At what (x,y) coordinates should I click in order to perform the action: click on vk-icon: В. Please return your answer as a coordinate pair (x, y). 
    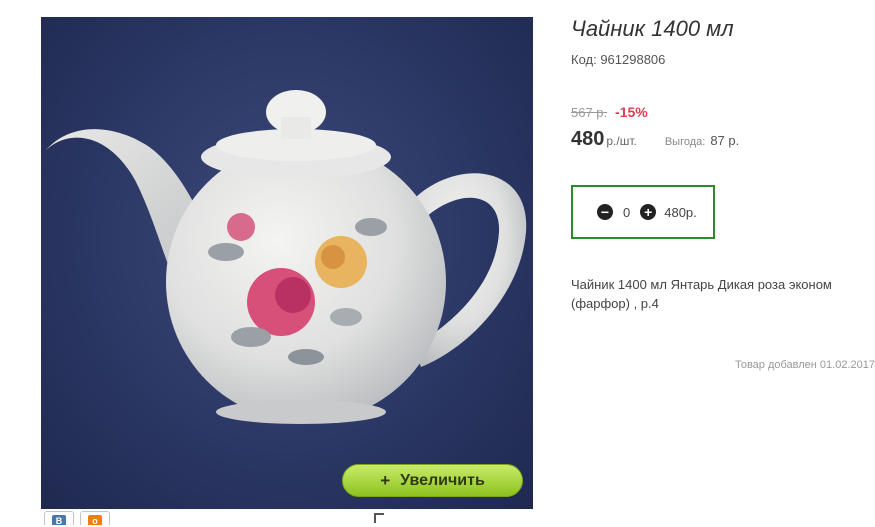
    Looking at the image, I should click on (59, 520).